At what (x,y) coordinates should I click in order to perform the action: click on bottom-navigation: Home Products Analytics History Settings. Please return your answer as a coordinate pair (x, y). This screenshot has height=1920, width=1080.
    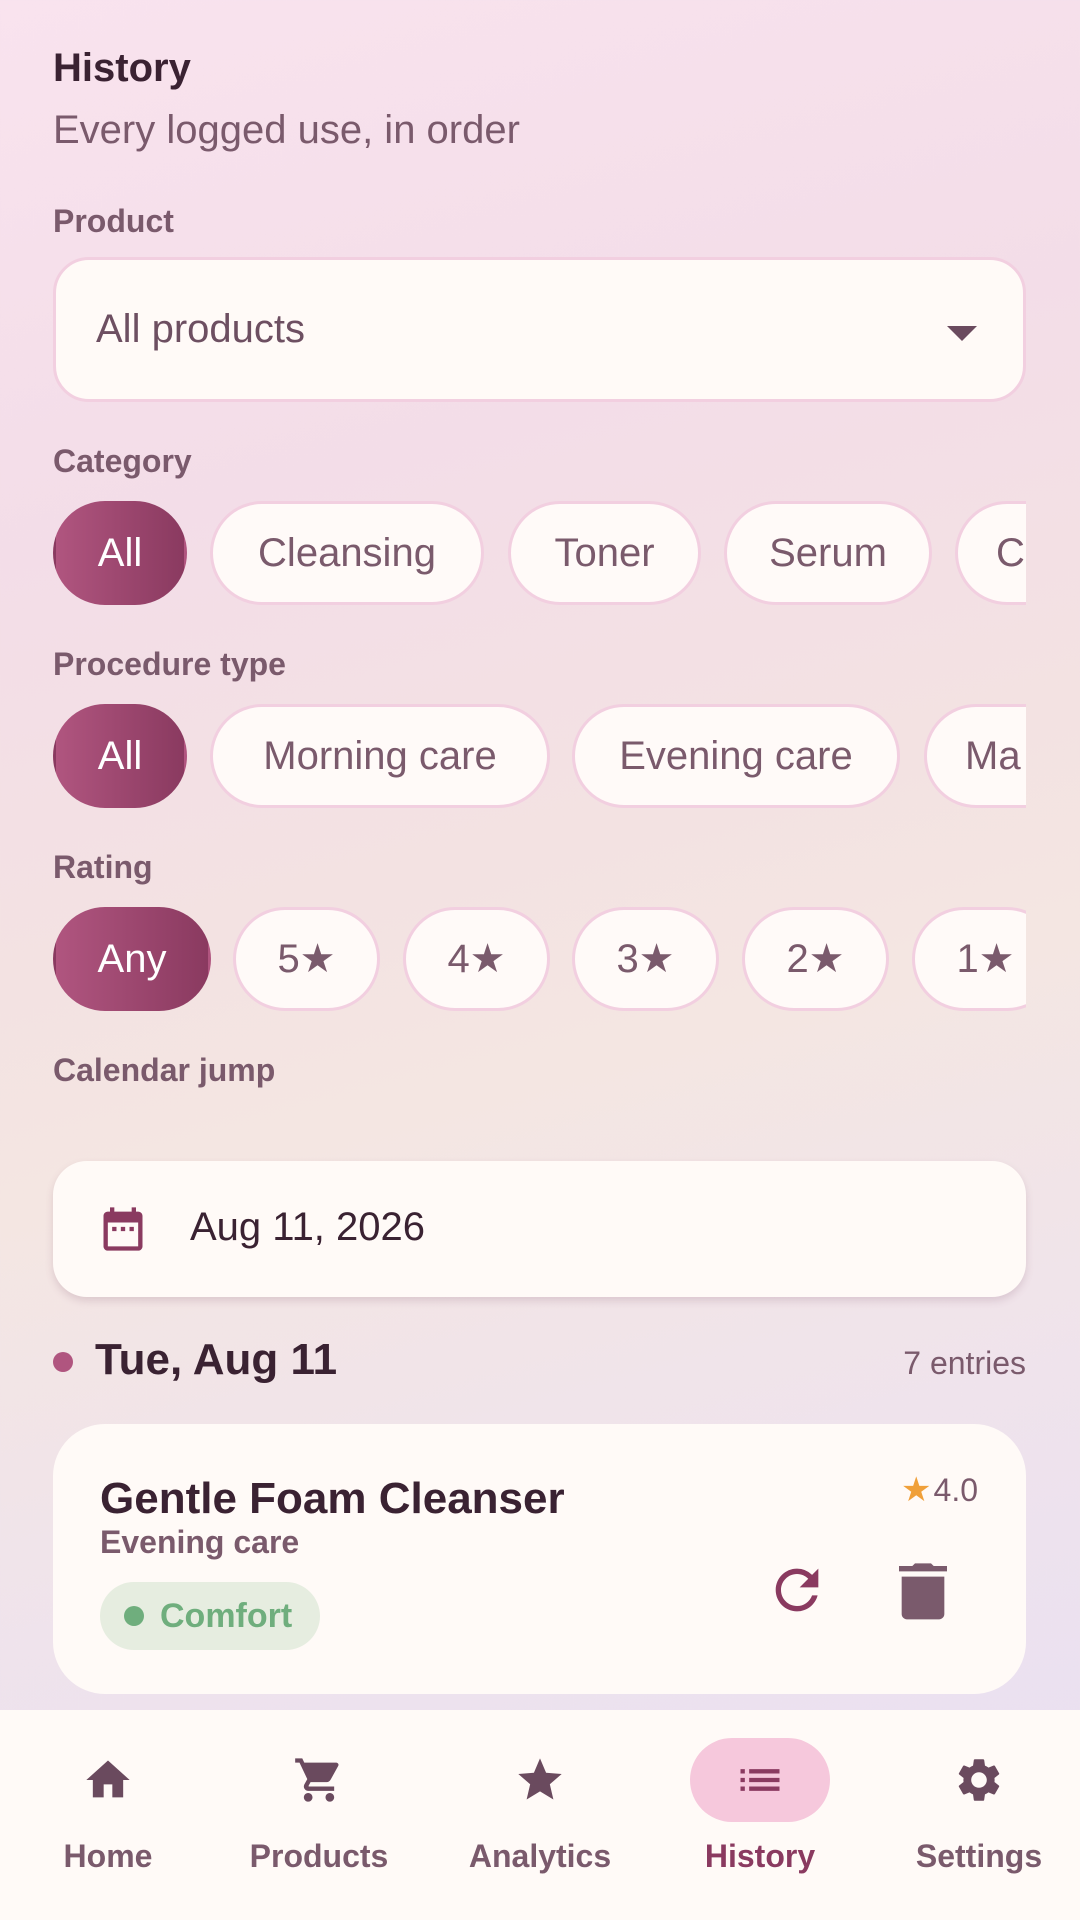
    Looking at the image, I should click on (540, 1815).